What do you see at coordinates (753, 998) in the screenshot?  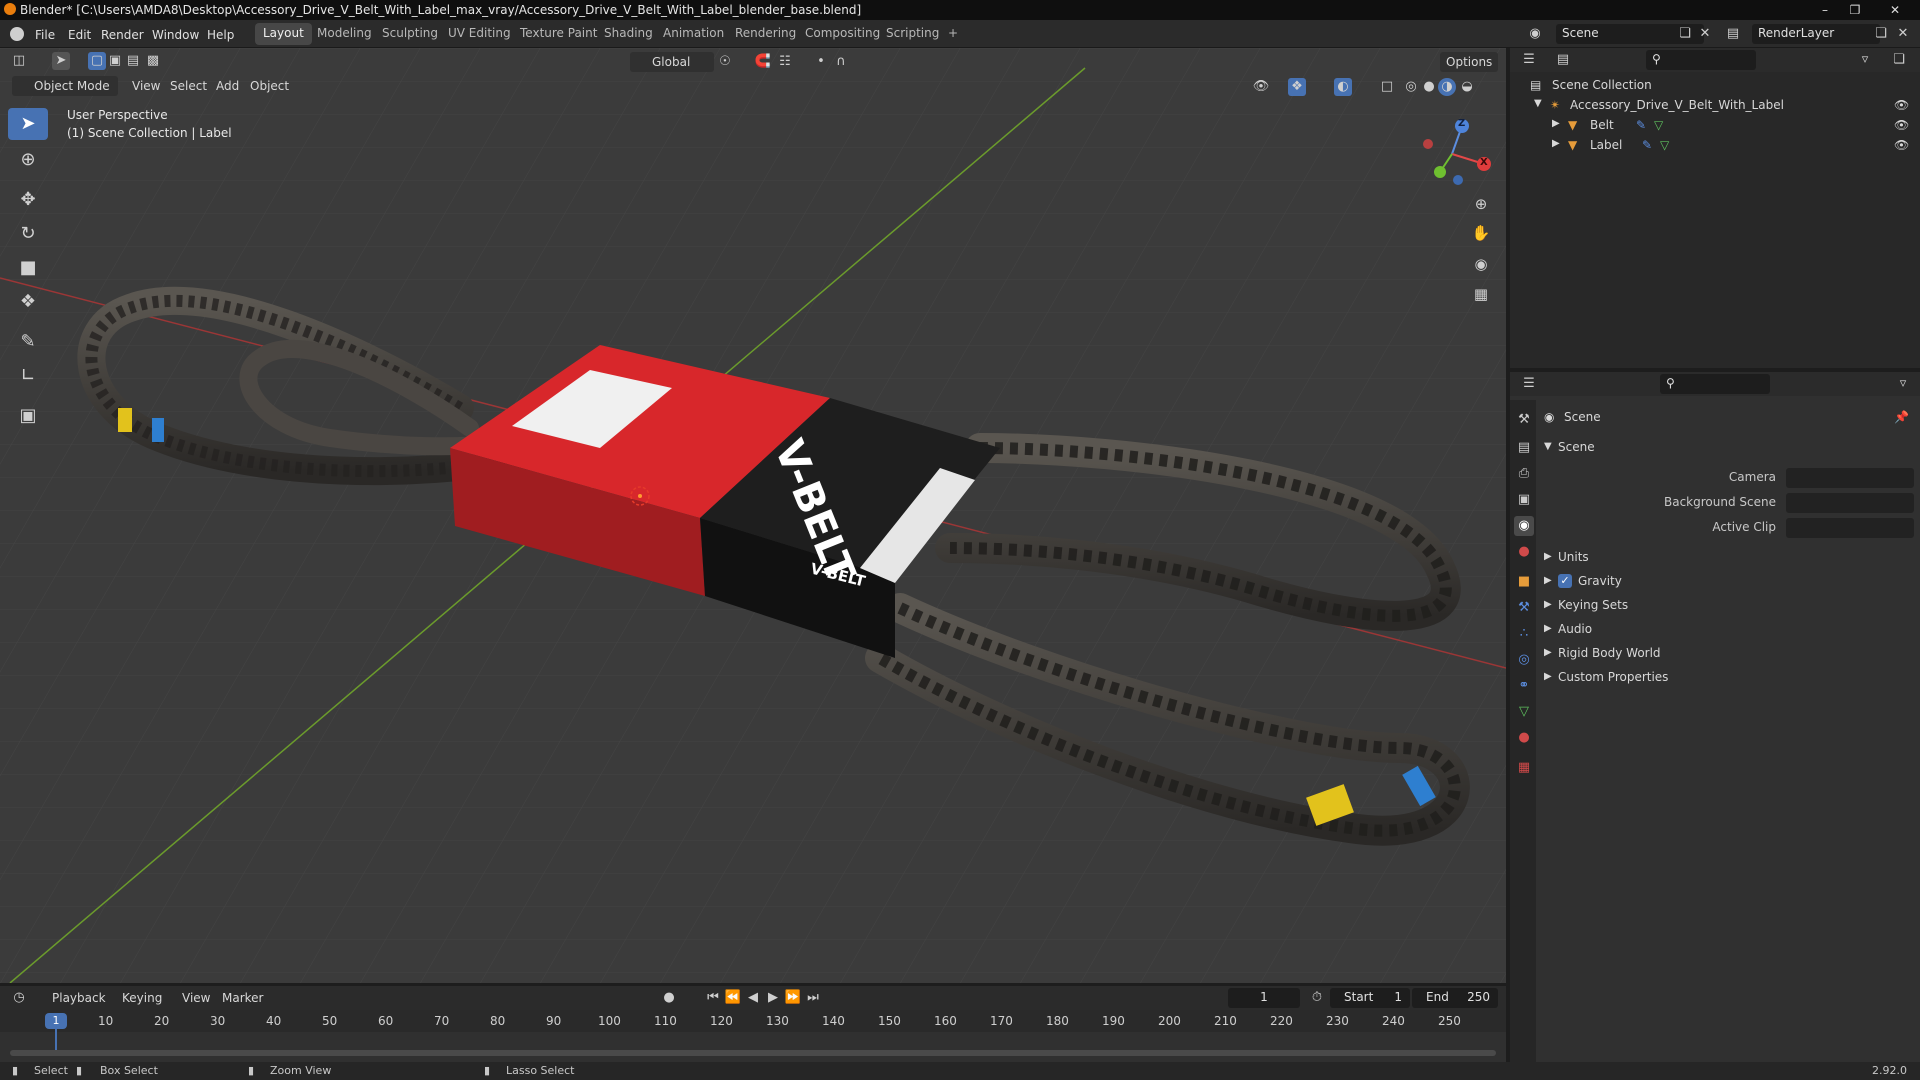 I see `play-reverse-icon: ◀` at bounding box center [753, 998].